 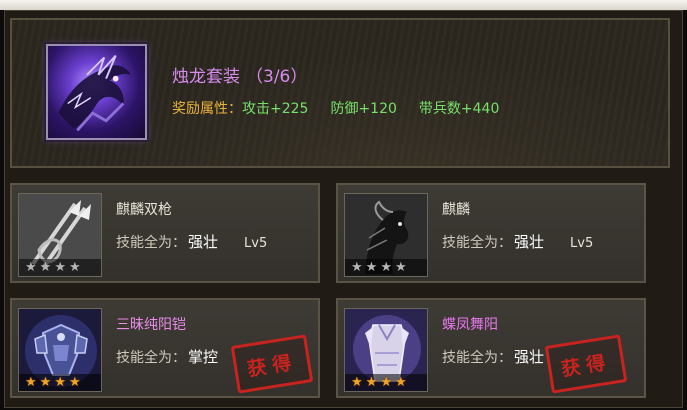 What do you see at coordinates (459, 109) in the screenshot?
I see `troop-bonus: 带兵数+440` at bounding box center [459, 109].